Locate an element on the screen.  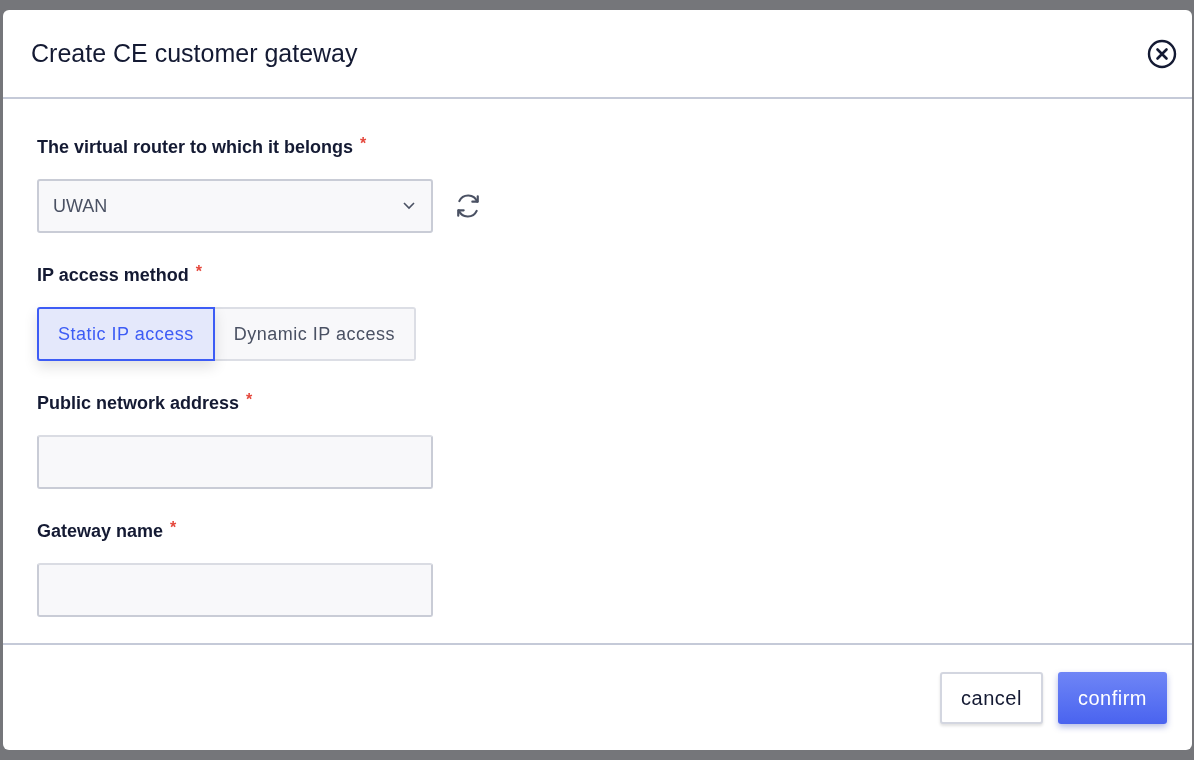
chevron-down-icon is located at coordinates (409, 206).